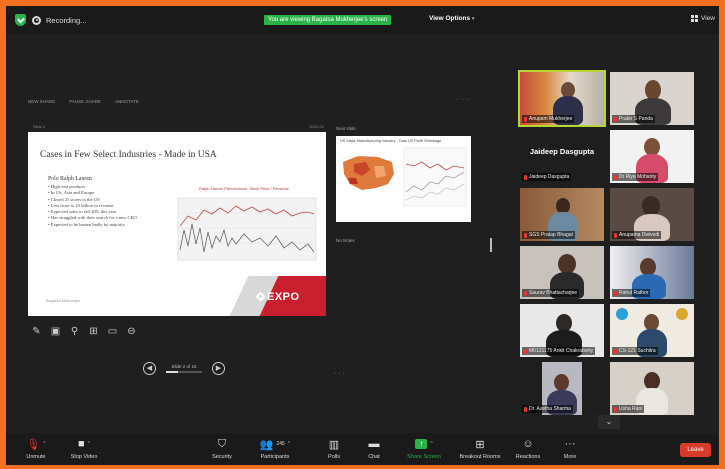 This screenshot has height=469, width=725. I want to click on share-screen-button: ↑ ^ Share Screen, so click(424, 448).